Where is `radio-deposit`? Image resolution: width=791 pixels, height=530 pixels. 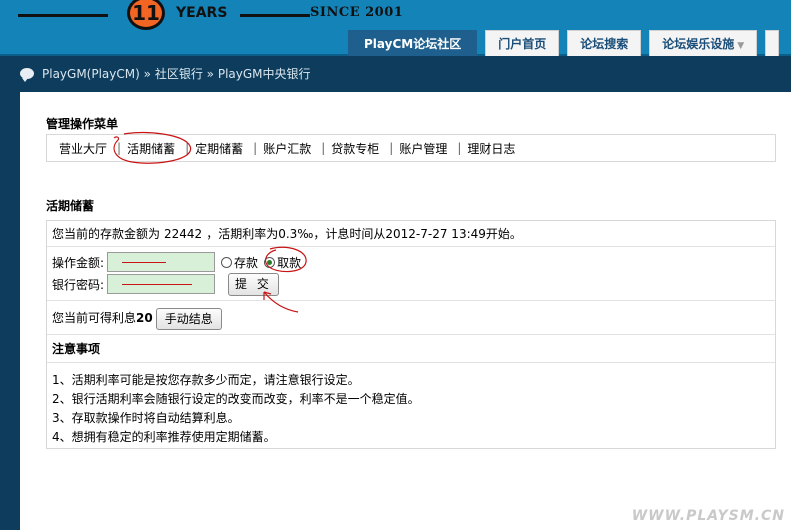
radio-deposit is located at coordinates (227, 262).